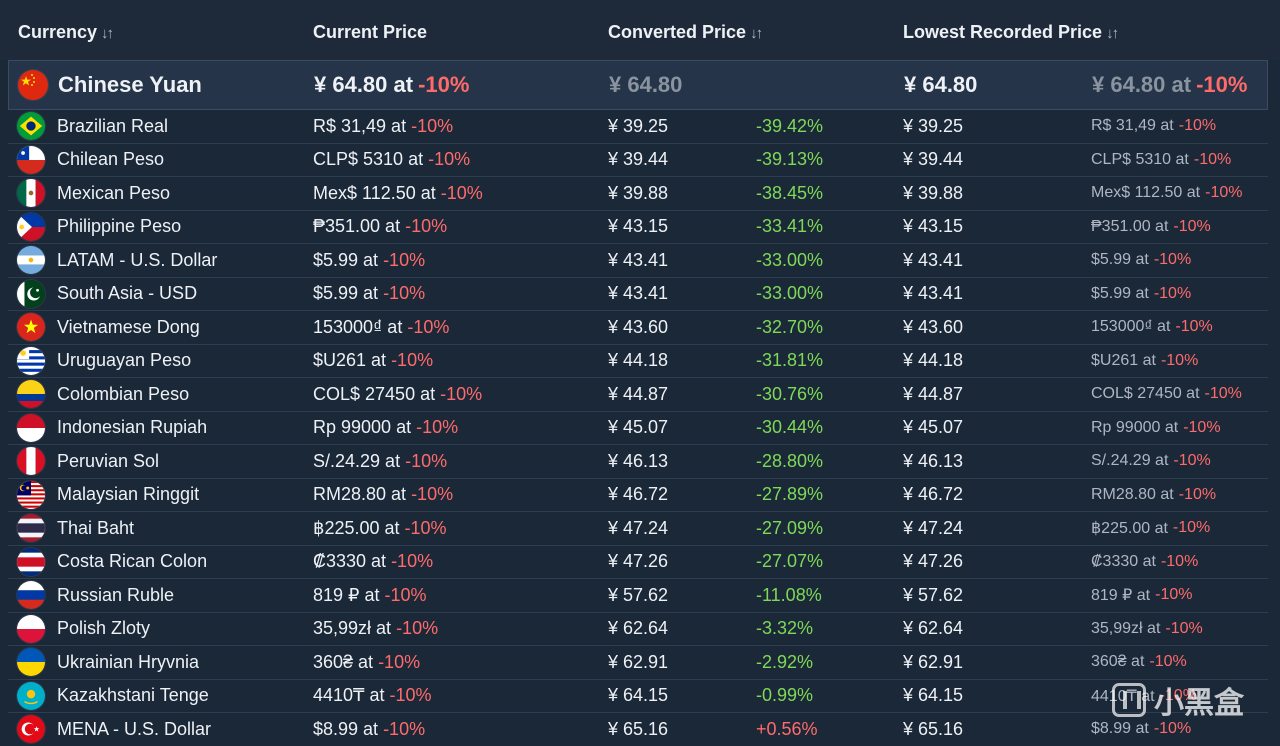  I want to click on flag-th-icon, so click(31, 528).